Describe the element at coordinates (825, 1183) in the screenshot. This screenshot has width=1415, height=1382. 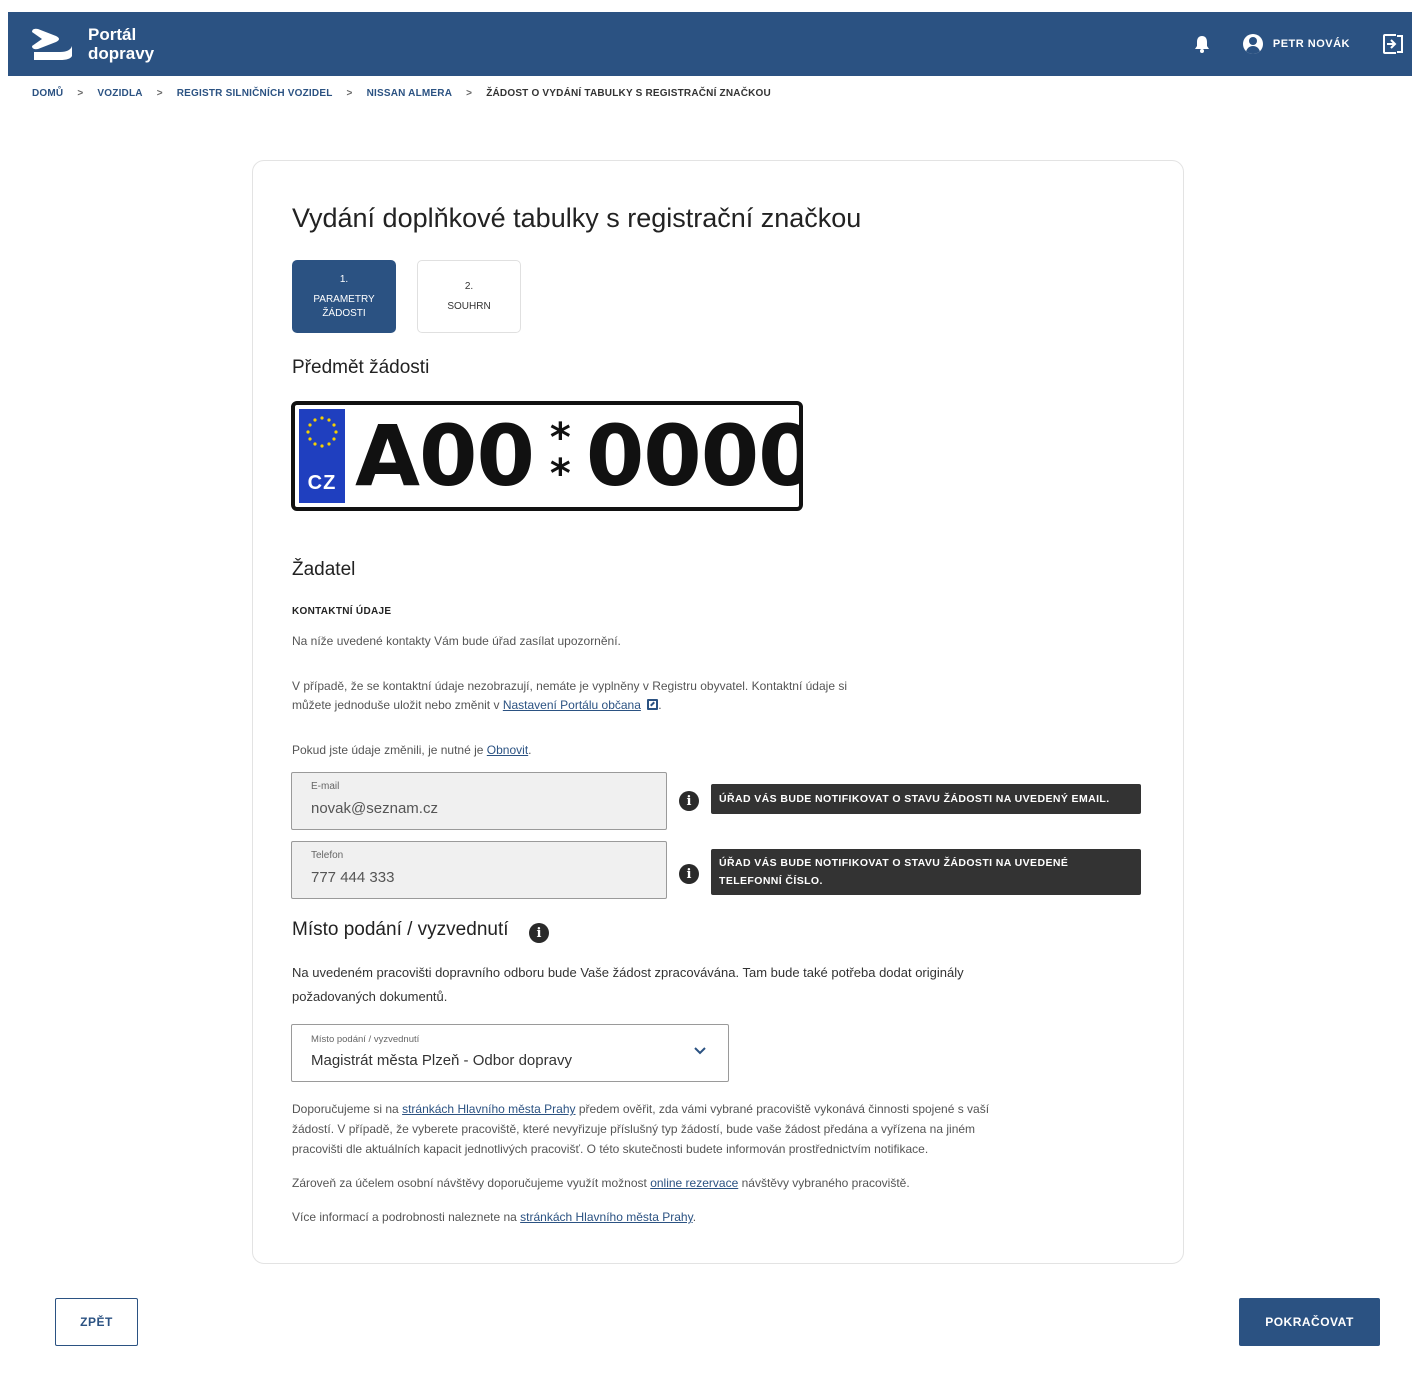
I see `note-text: návštěvy vybraného pracoviště.` at that location.